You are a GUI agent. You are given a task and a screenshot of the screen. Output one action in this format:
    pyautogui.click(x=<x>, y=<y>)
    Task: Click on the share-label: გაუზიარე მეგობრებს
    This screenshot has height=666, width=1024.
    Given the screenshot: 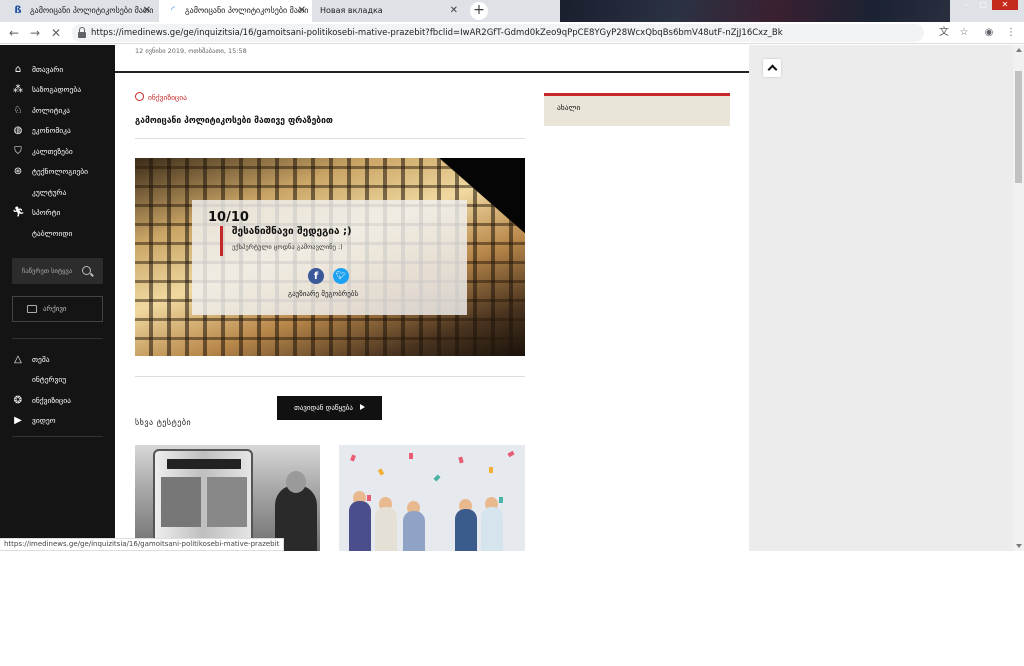 What is the action you would take?
    pyautogui.click(x=323, y=294)
    